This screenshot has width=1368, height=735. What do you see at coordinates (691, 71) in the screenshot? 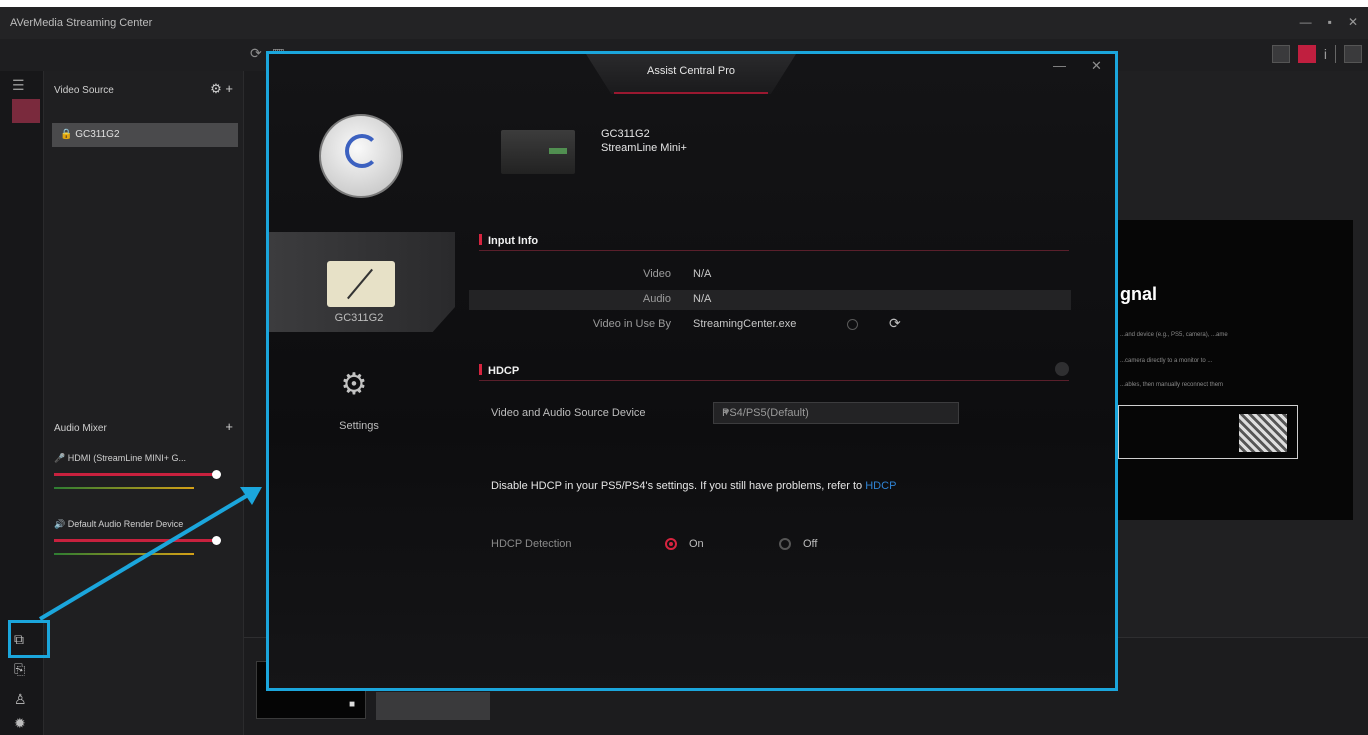
I see `dialog-title: Assist Central Pro` at bounding box center [691, 71].